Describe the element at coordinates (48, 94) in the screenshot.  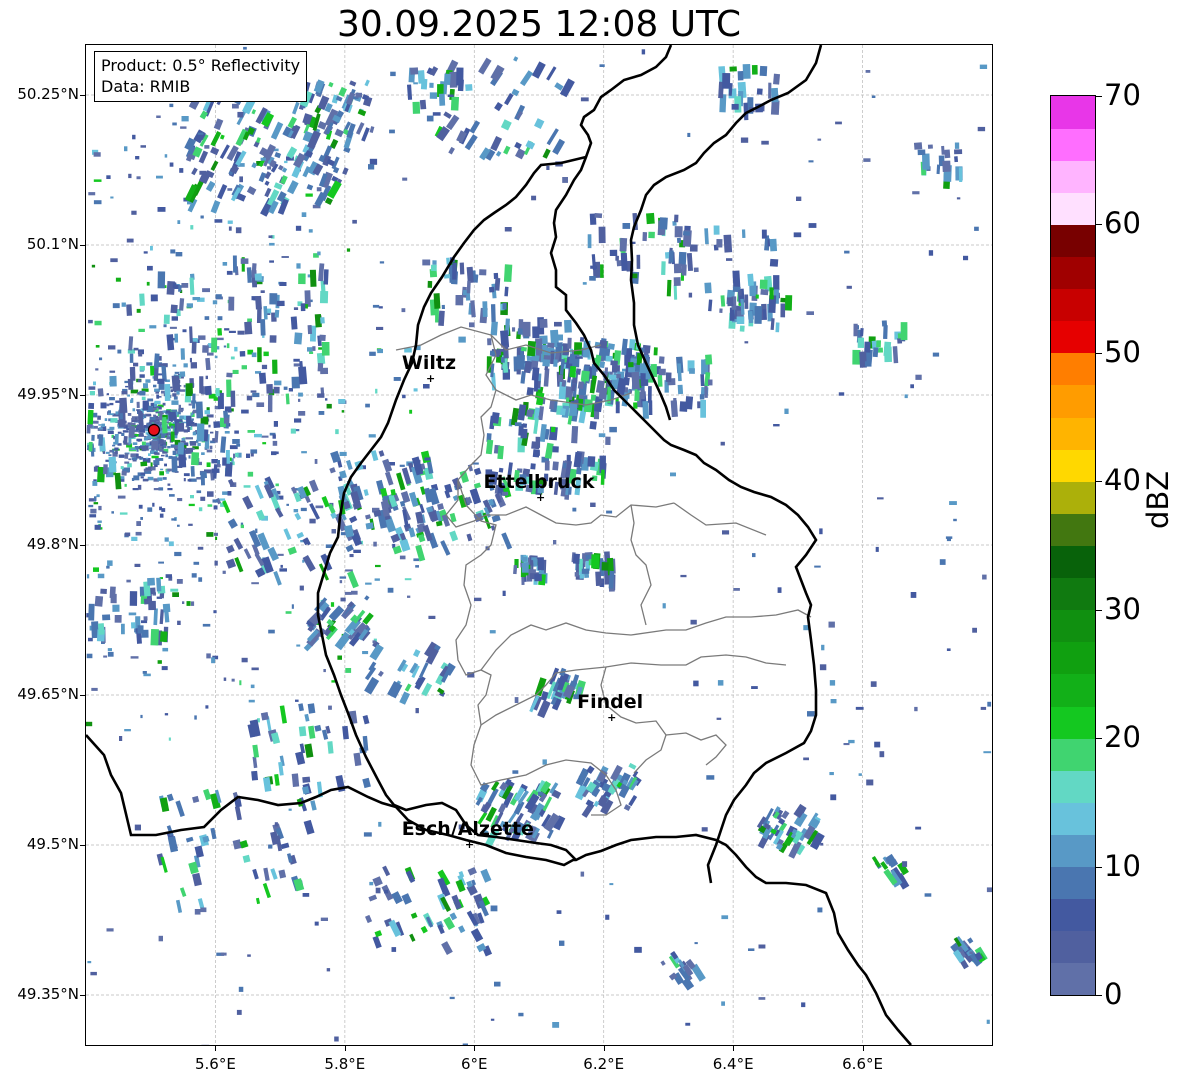
I see `lat-tick-label: 50.25°N` at that location.